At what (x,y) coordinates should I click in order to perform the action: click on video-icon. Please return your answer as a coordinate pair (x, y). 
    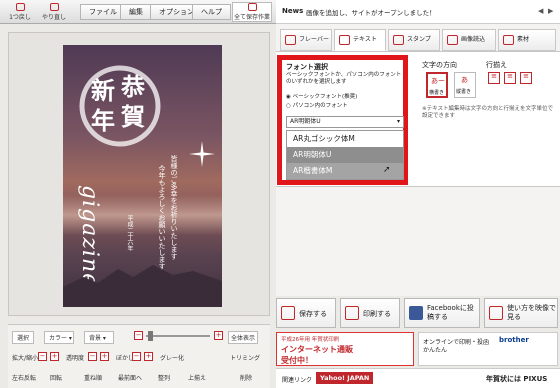
    Looking at the image, I should click on (496, 313).